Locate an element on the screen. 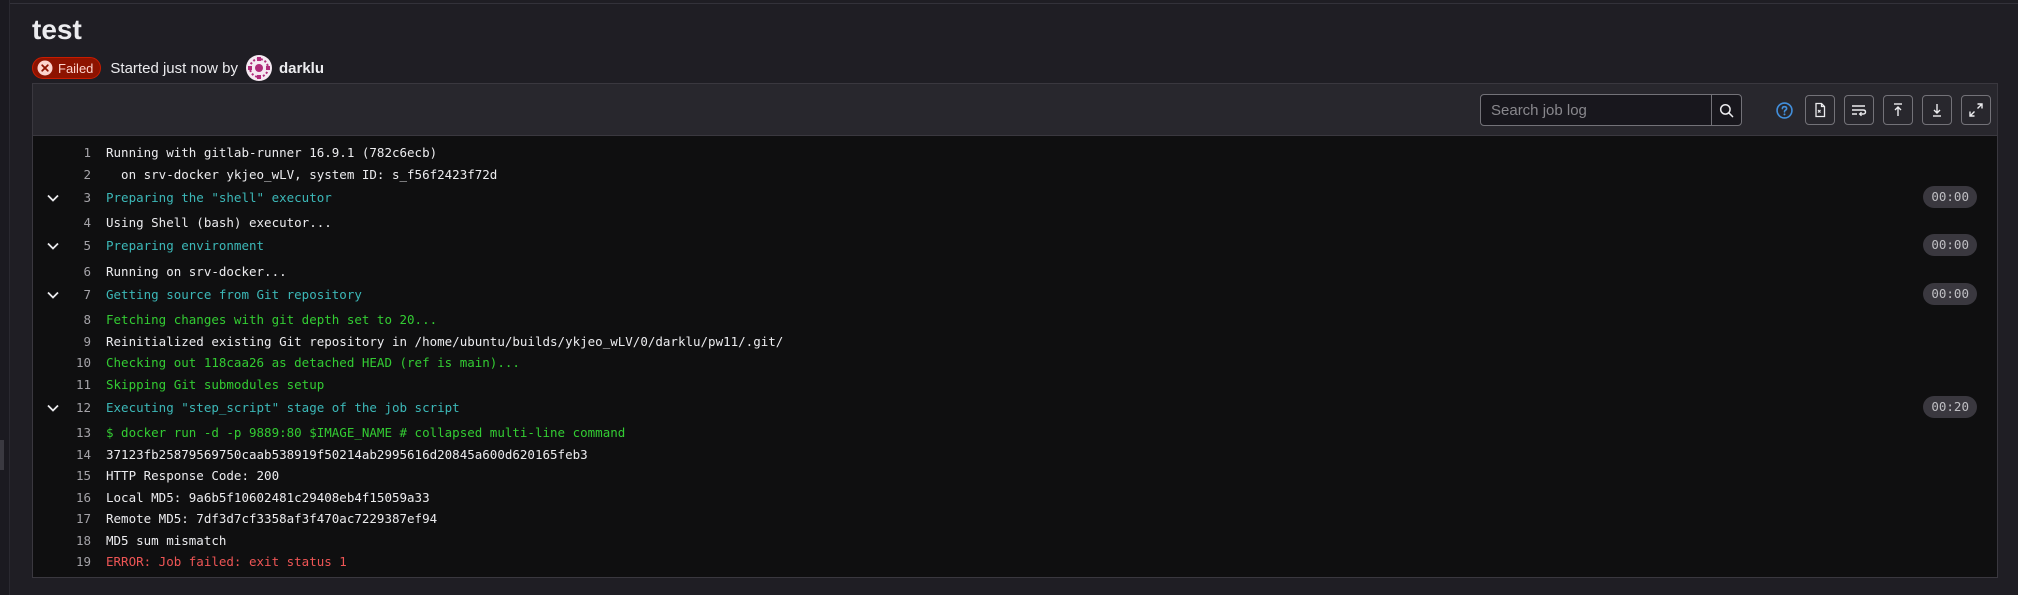 Image resolution: width=2018 pixels, height=595 pixels. line-number: 4 is located at coordinates (71, 223).